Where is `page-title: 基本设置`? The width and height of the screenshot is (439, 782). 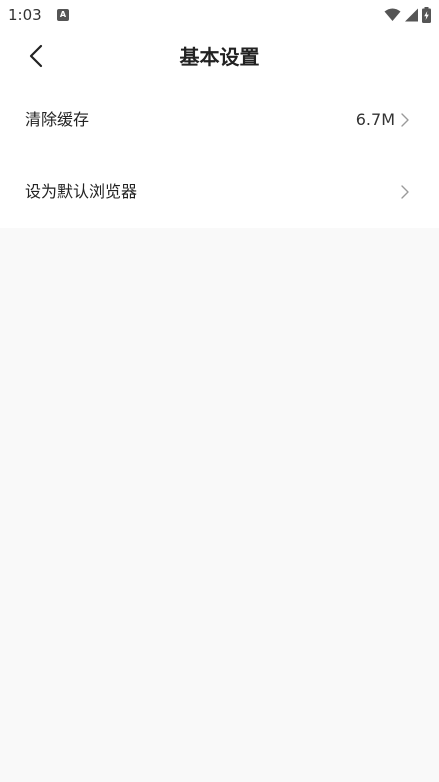 page-title: 基本设置 is located at coordinates (219, 57).